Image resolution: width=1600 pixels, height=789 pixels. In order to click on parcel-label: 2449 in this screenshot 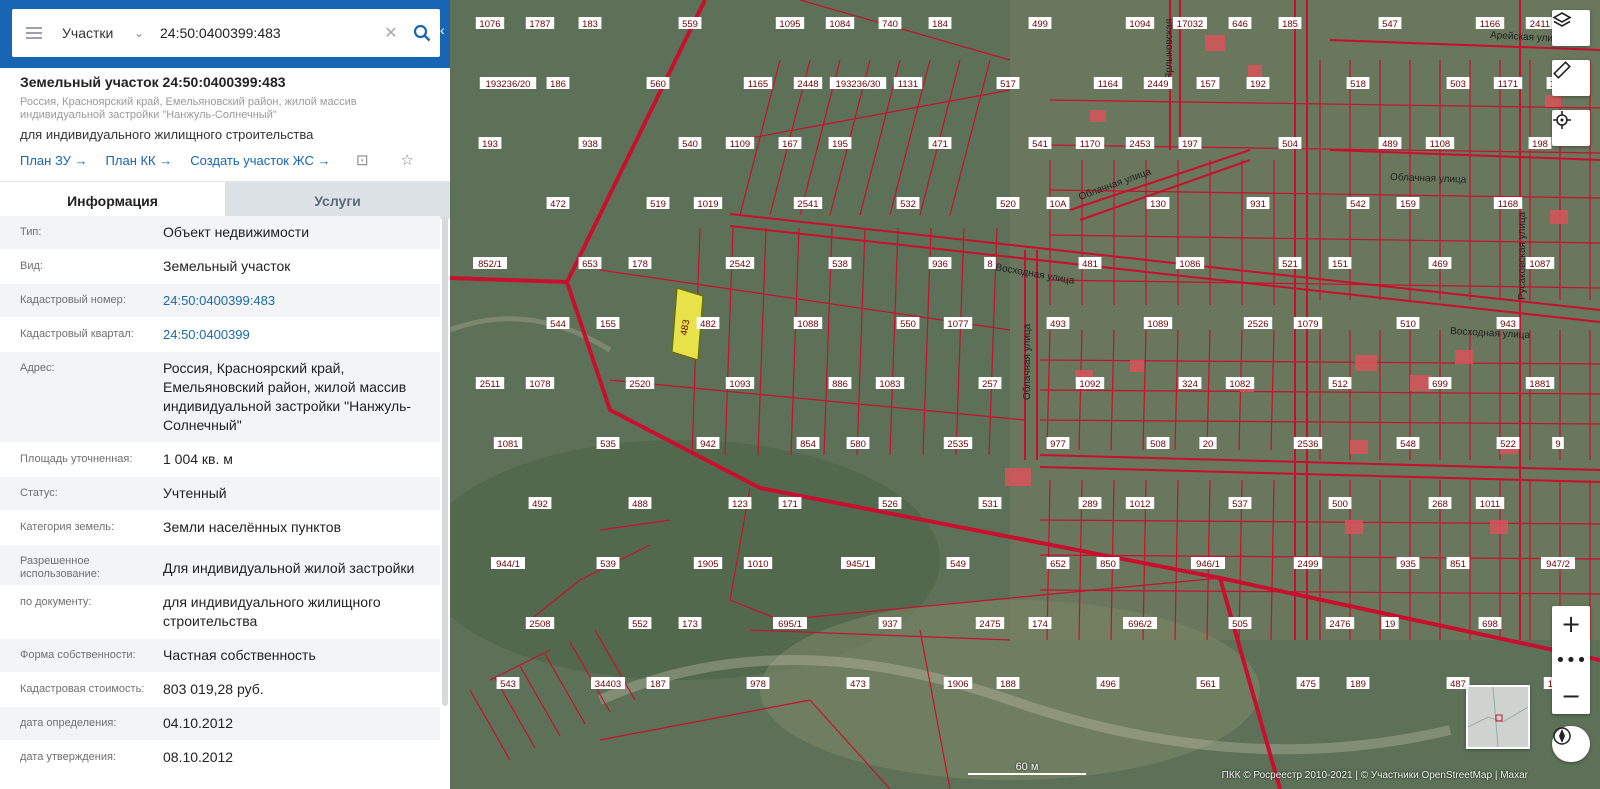, I will do `click(1157, 84)`.